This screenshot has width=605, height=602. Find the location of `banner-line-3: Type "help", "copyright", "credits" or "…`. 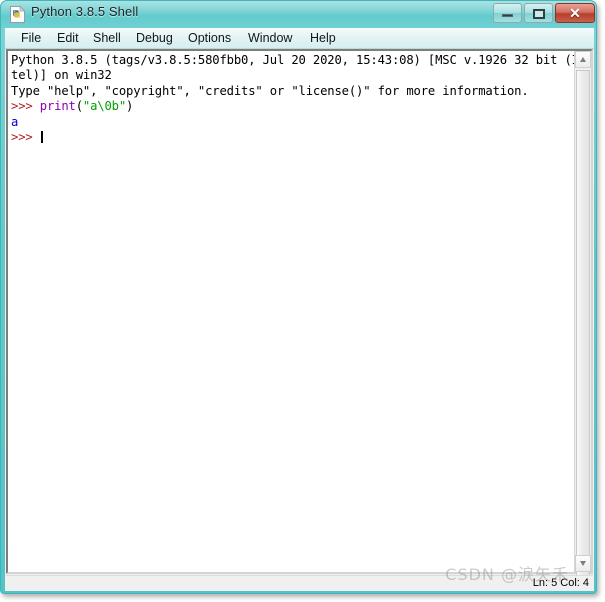

banner-line-3: Type "help", "copyright", "credits" or "… is located at coordinates (292, 91).